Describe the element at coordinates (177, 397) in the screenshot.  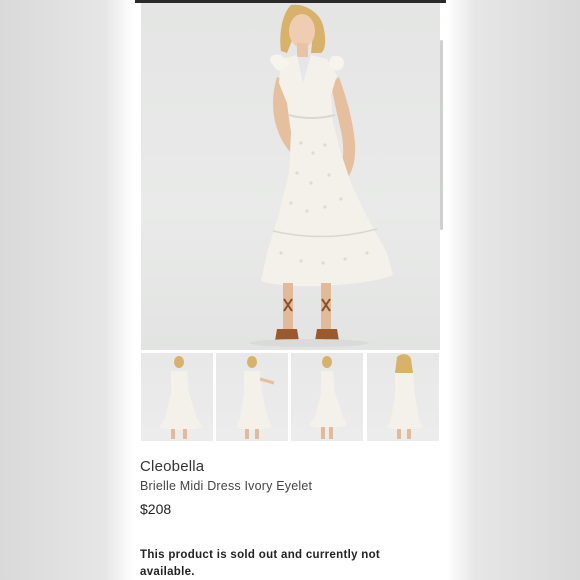
I see `thumbnail-front` at that location.